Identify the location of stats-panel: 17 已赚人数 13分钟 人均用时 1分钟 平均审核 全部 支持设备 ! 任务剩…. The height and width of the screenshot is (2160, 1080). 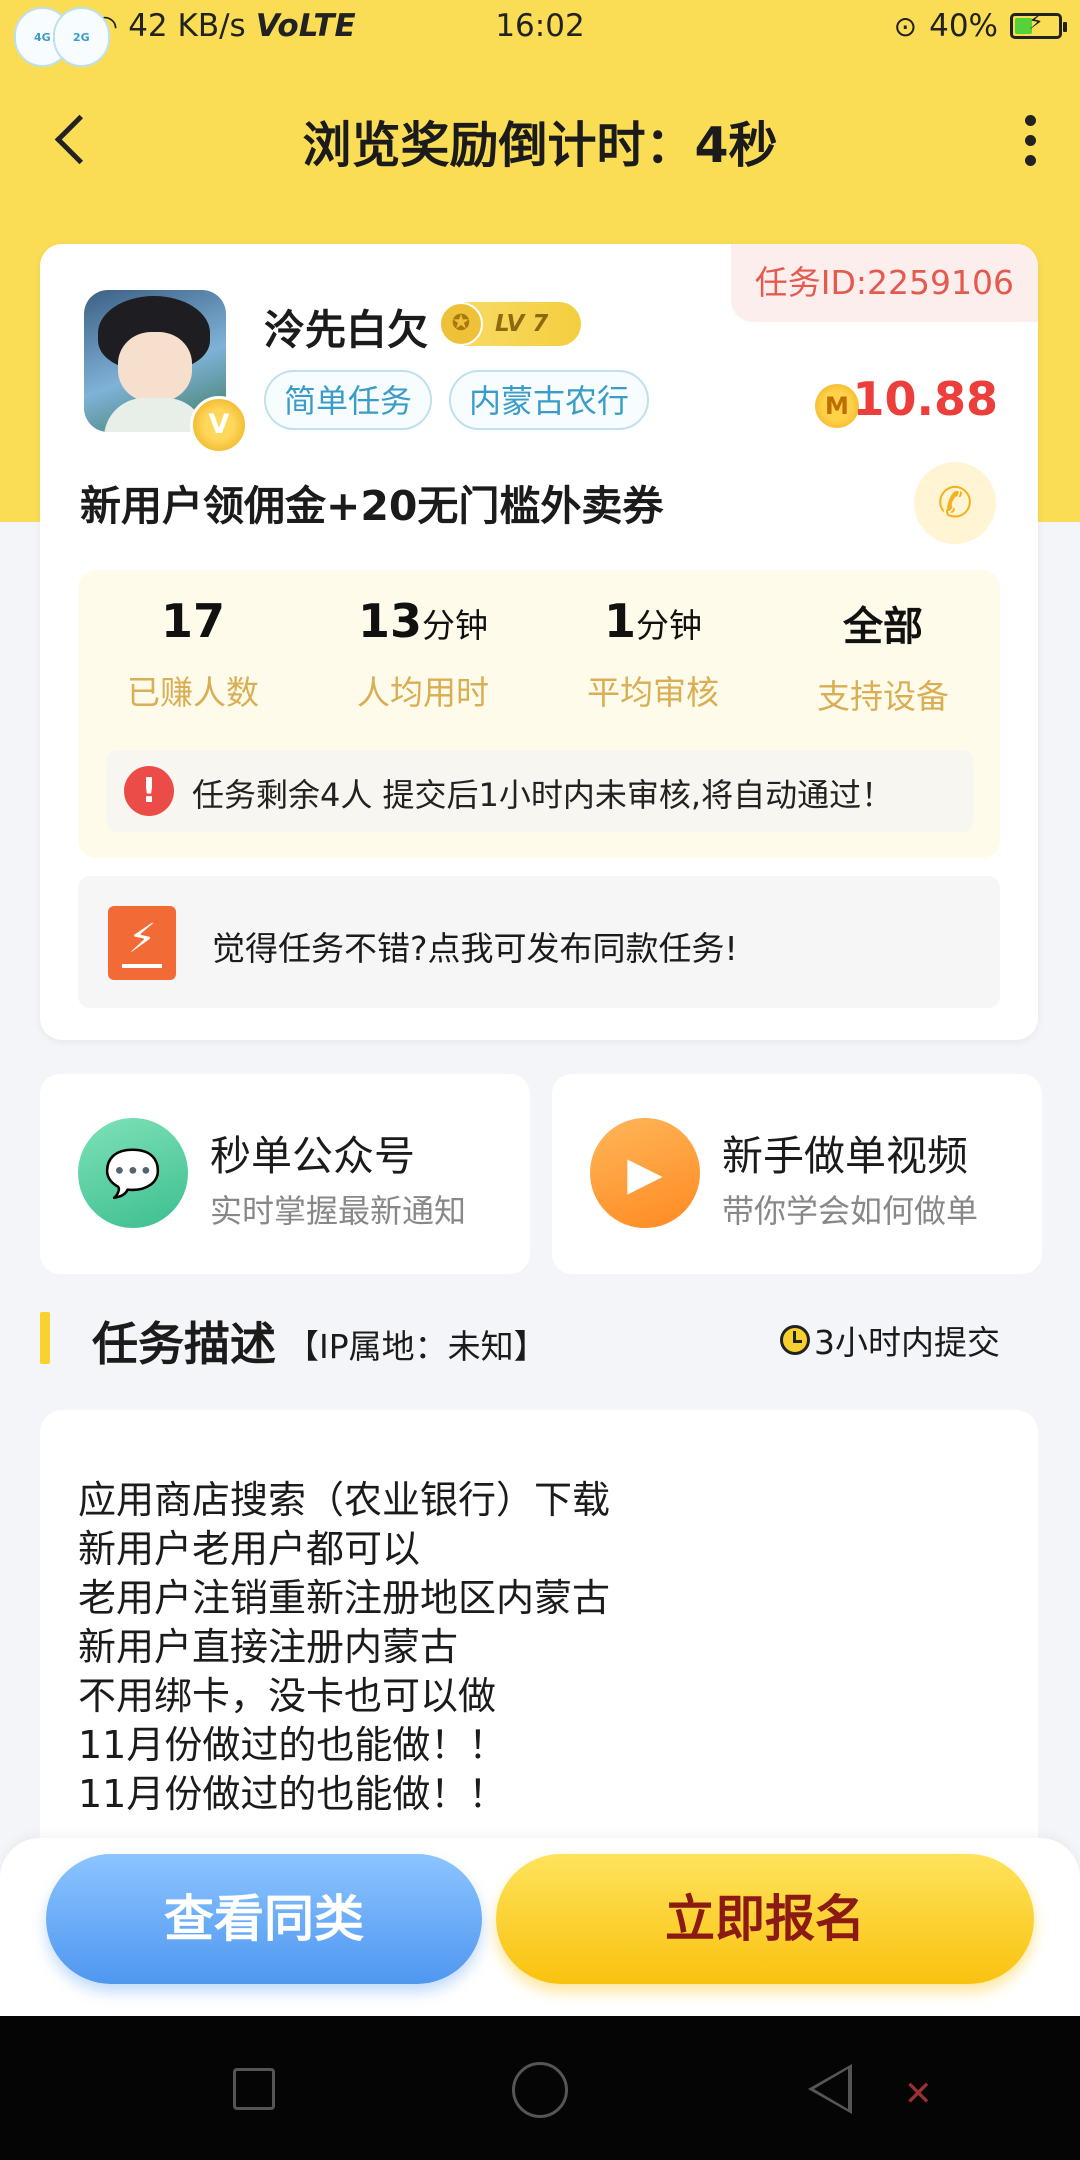
(539, 714).